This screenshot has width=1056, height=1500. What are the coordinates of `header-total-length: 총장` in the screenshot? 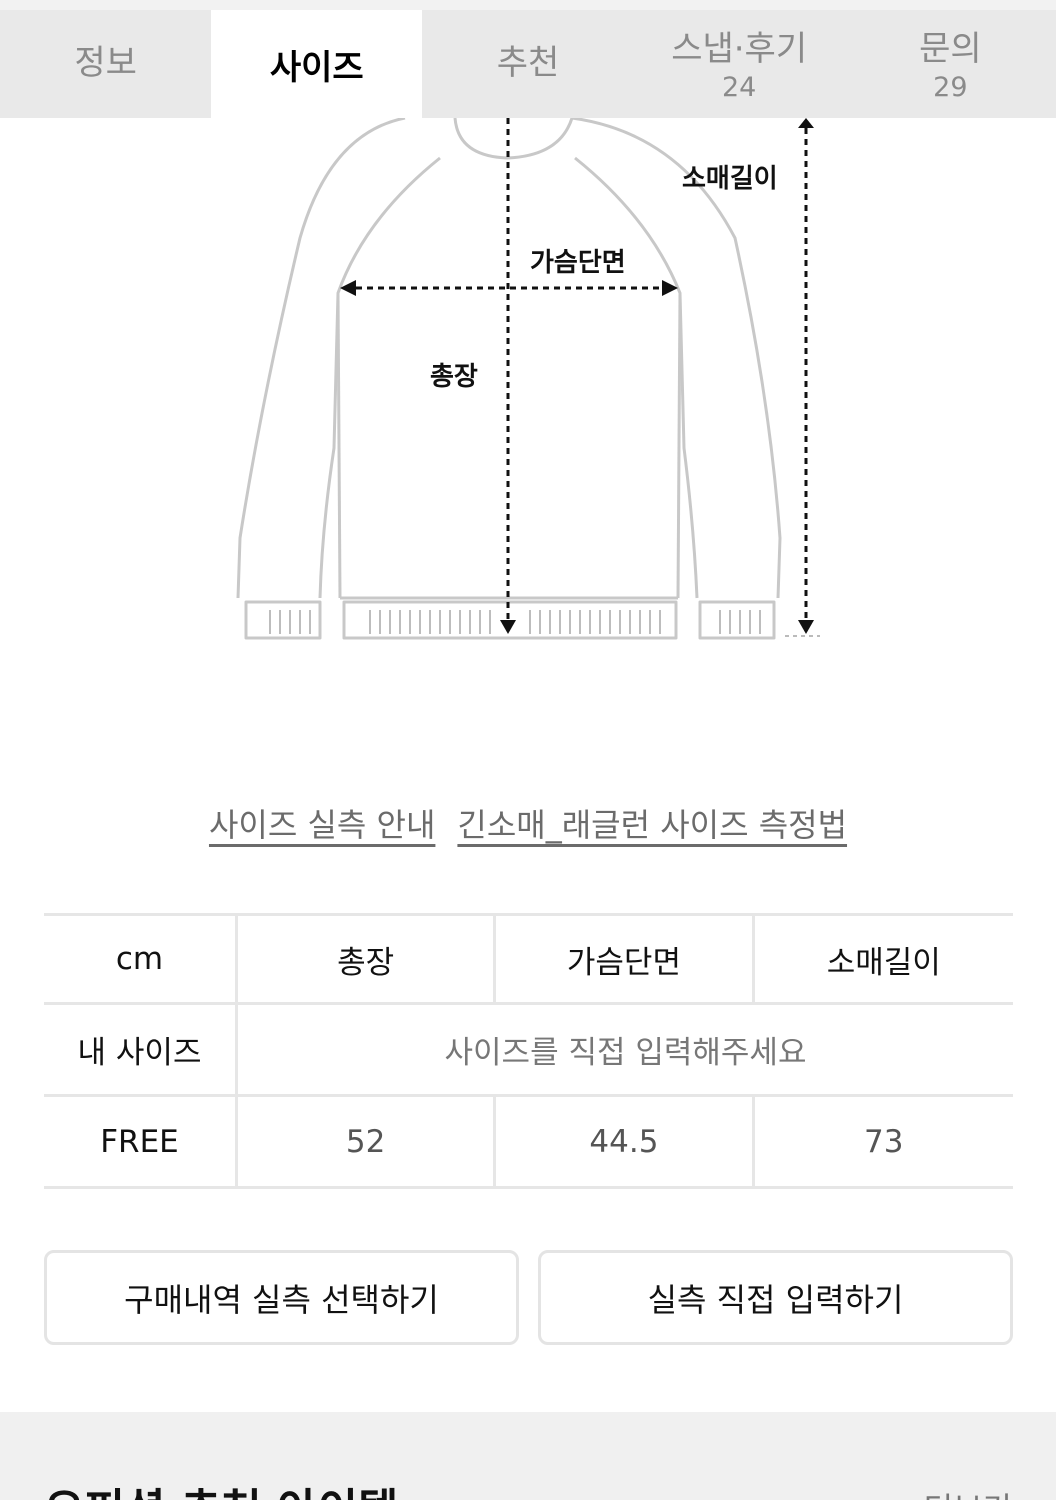 It's located at (367, 959).